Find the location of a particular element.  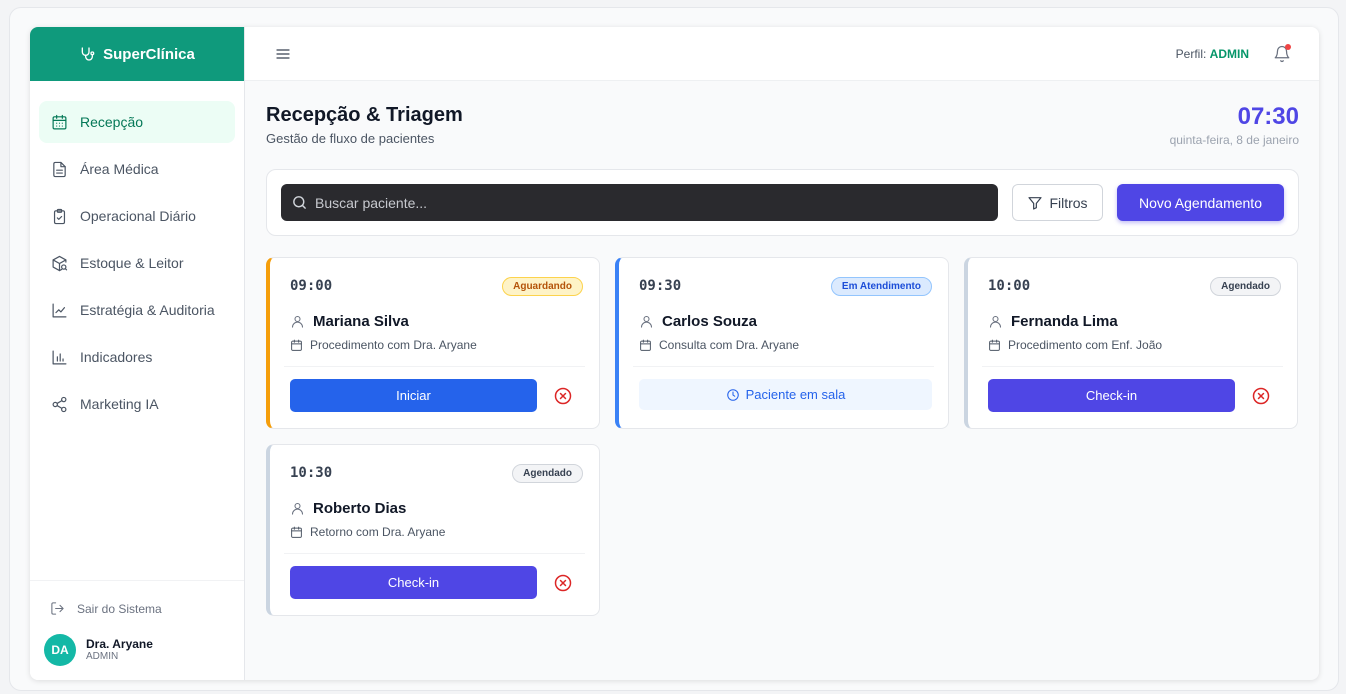

page-title: Recepção & Triagem is located at coordinates (364, 115).